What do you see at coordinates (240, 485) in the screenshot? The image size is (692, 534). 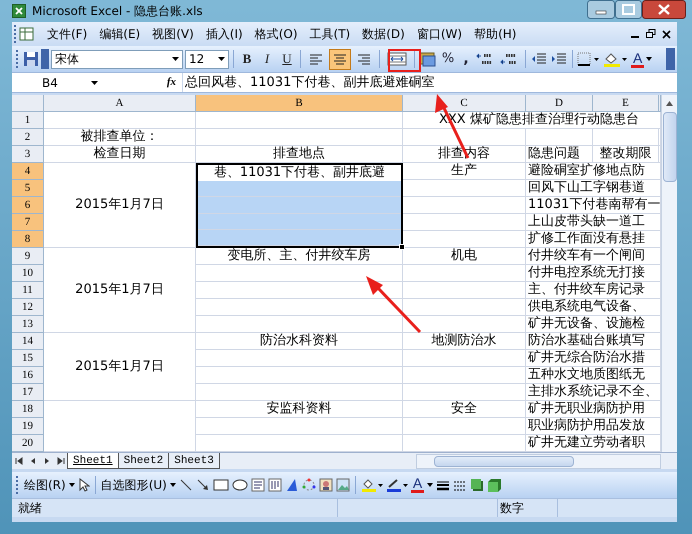 I see `oval-icon` at bounding box center [240, 485].